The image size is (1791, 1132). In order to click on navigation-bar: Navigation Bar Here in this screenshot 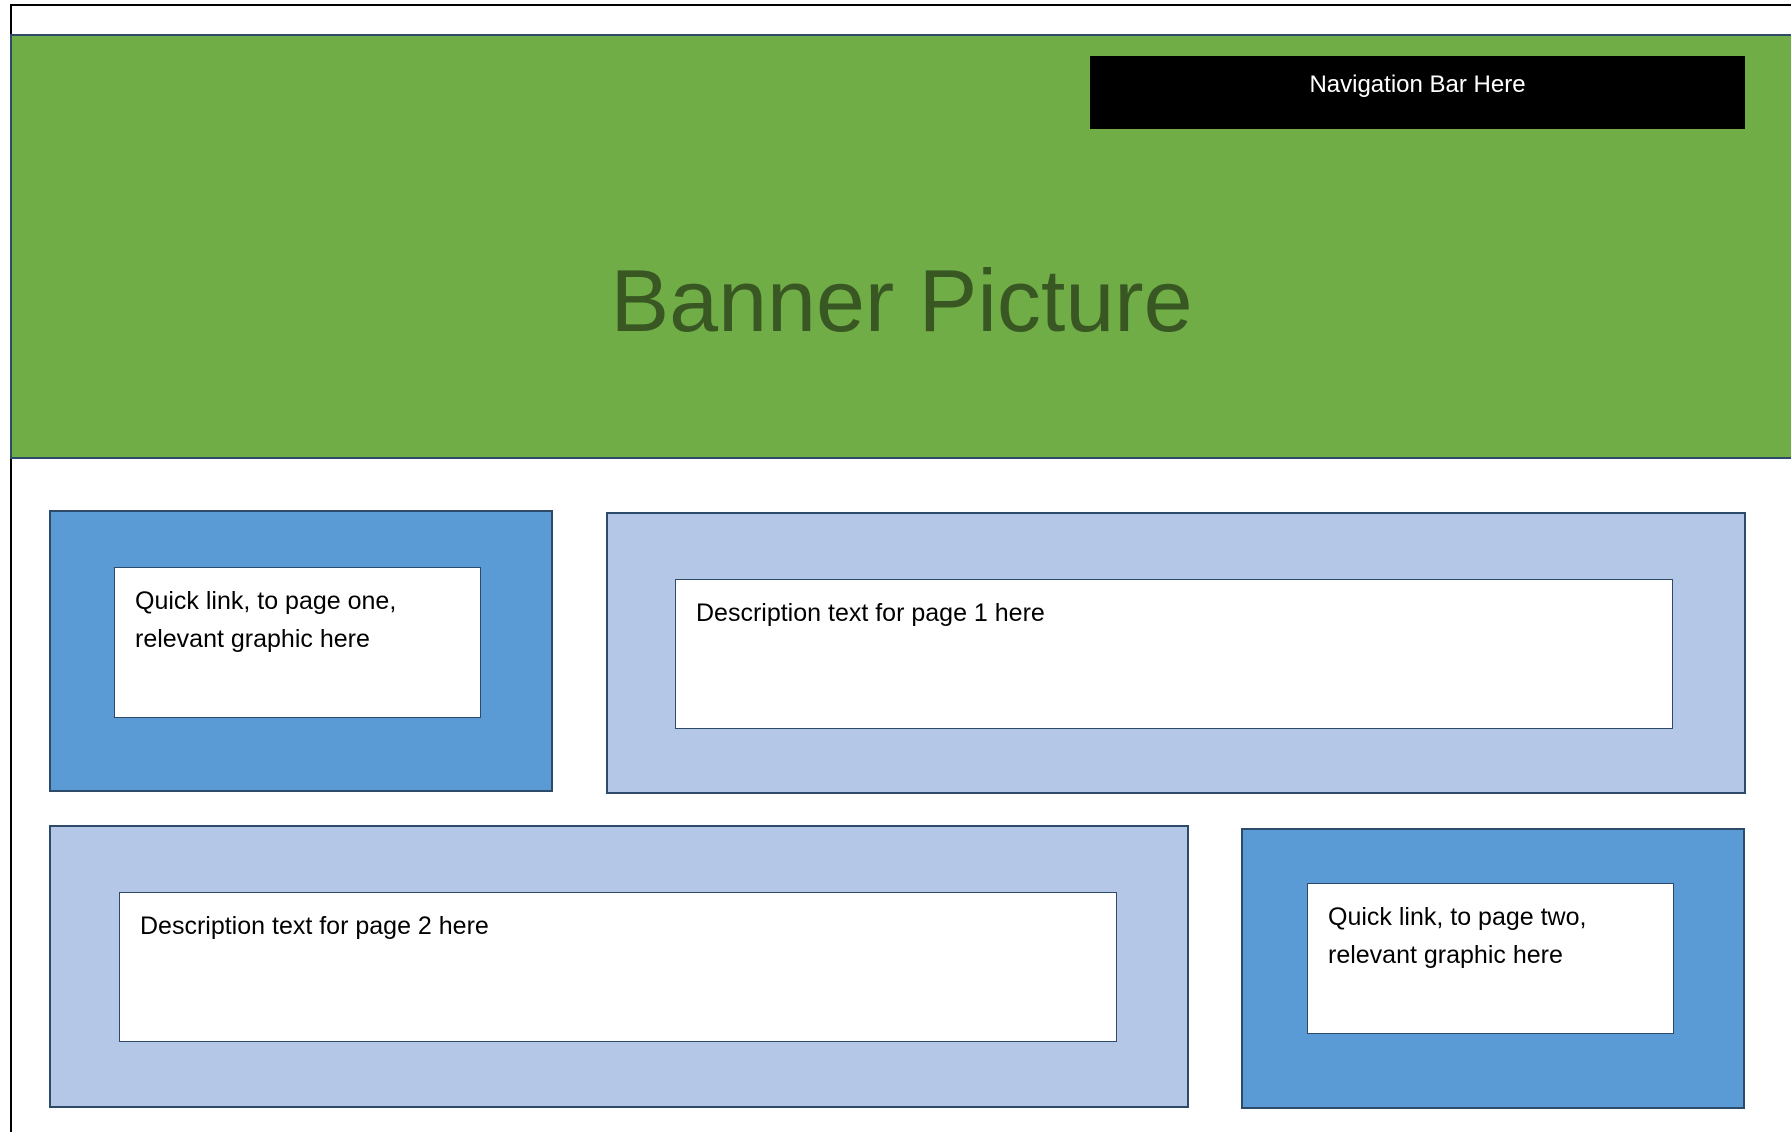, I will do `click(1417, 92)`.